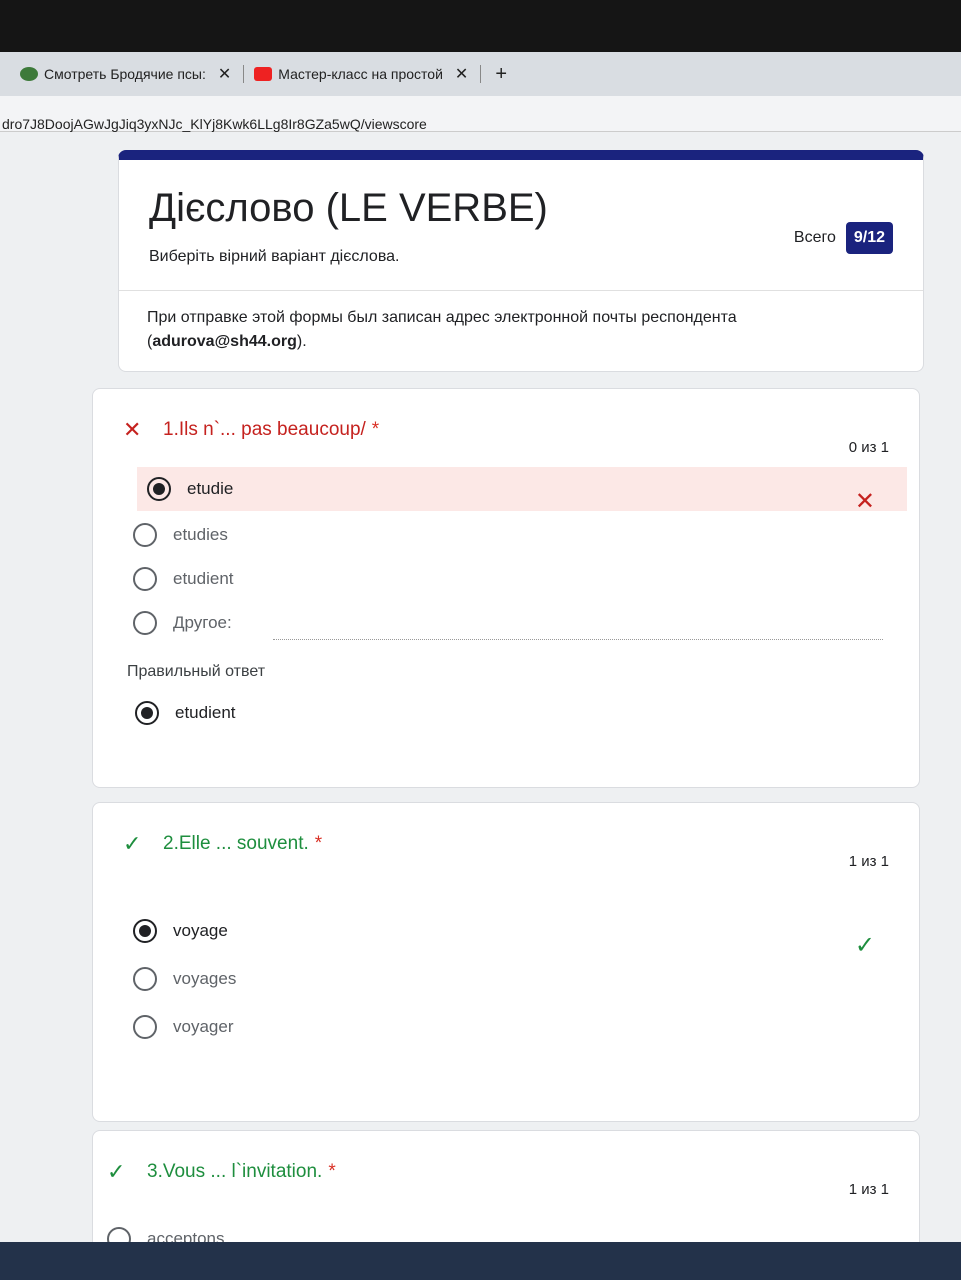 This screenshot has width=961, height=1280. What do you see at coordinates (264, 429) in the screenshot?
I see `question-text: 1.Ils n`... pas beaucoup/` at bounding box center [264, 429].